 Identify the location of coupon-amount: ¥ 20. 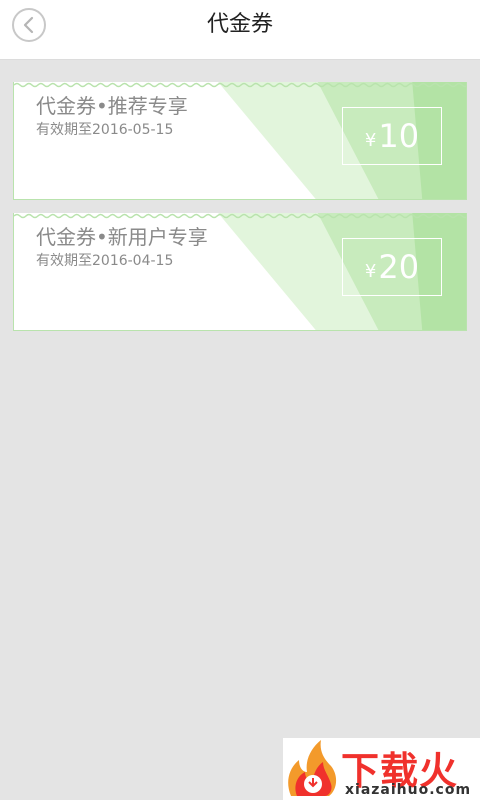
(392, 267).